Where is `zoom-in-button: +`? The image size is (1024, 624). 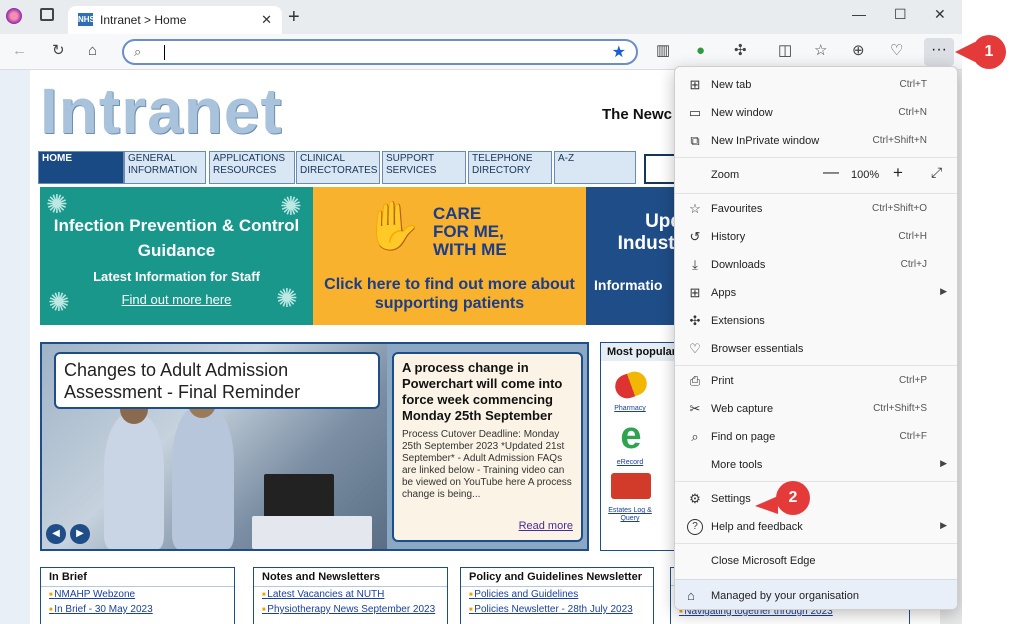 zoom-in-button: + is located at coordinates (898, 173).